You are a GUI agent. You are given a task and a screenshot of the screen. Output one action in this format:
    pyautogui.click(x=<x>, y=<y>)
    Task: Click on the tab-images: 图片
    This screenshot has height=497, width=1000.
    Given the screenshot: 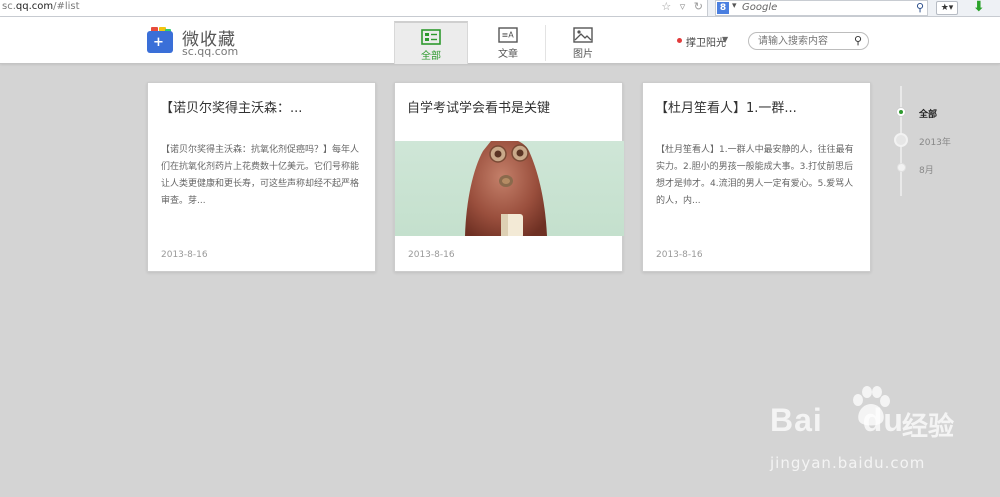 What is the action you would take?
    pyautogui.click(x=583, y=42)
    